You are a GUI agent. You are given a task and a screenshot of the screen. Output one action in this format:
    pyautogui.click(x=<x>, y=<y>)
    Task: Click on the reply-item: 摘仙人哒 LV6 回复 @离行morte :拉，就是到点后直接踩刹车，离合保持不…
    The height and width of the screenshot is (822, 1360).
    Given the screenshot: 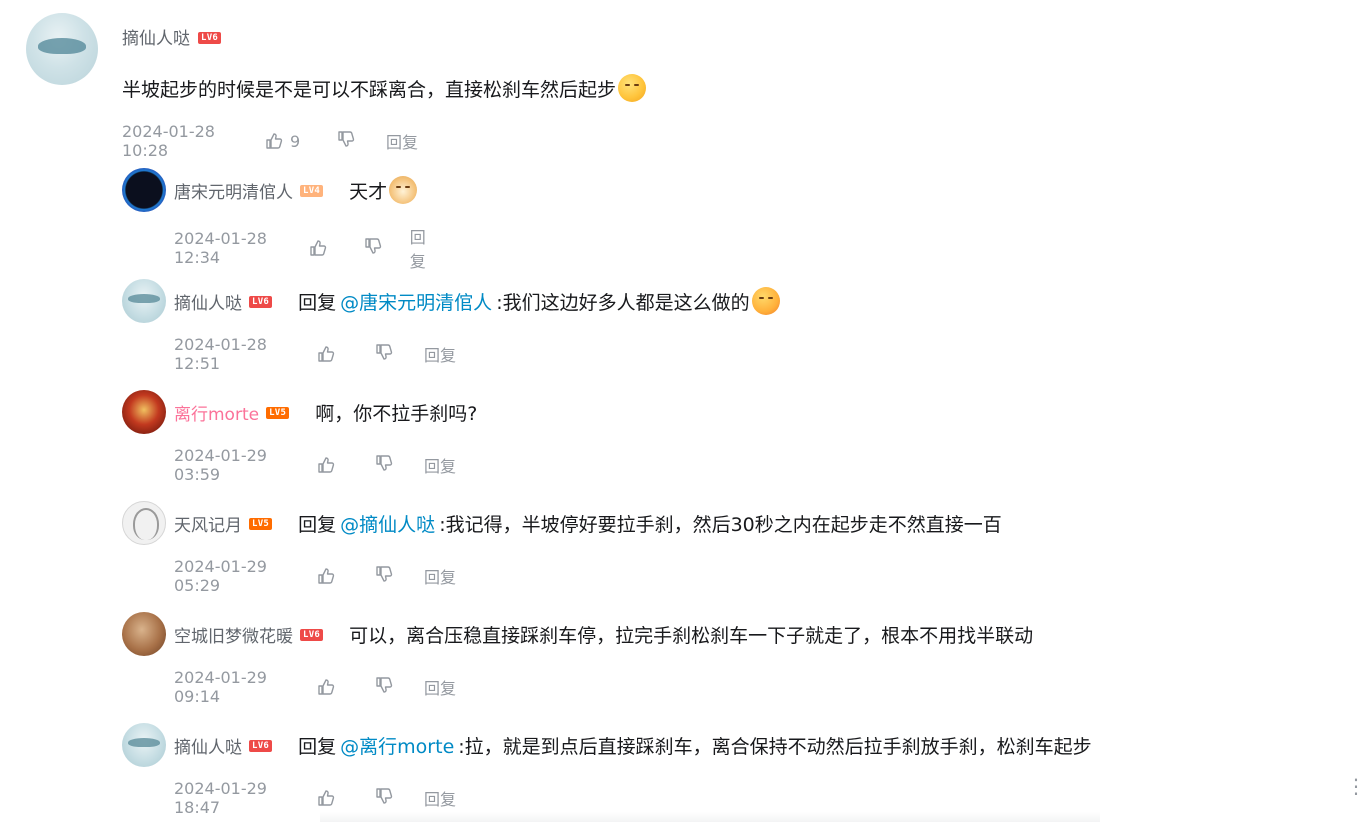 What is the action you would take?
    pyautogui.click(x=607, y=770)
    